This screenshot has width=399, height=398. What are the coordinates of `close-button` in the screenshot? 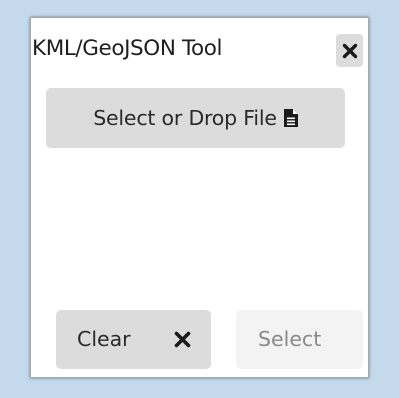 It's located at (349, 50).